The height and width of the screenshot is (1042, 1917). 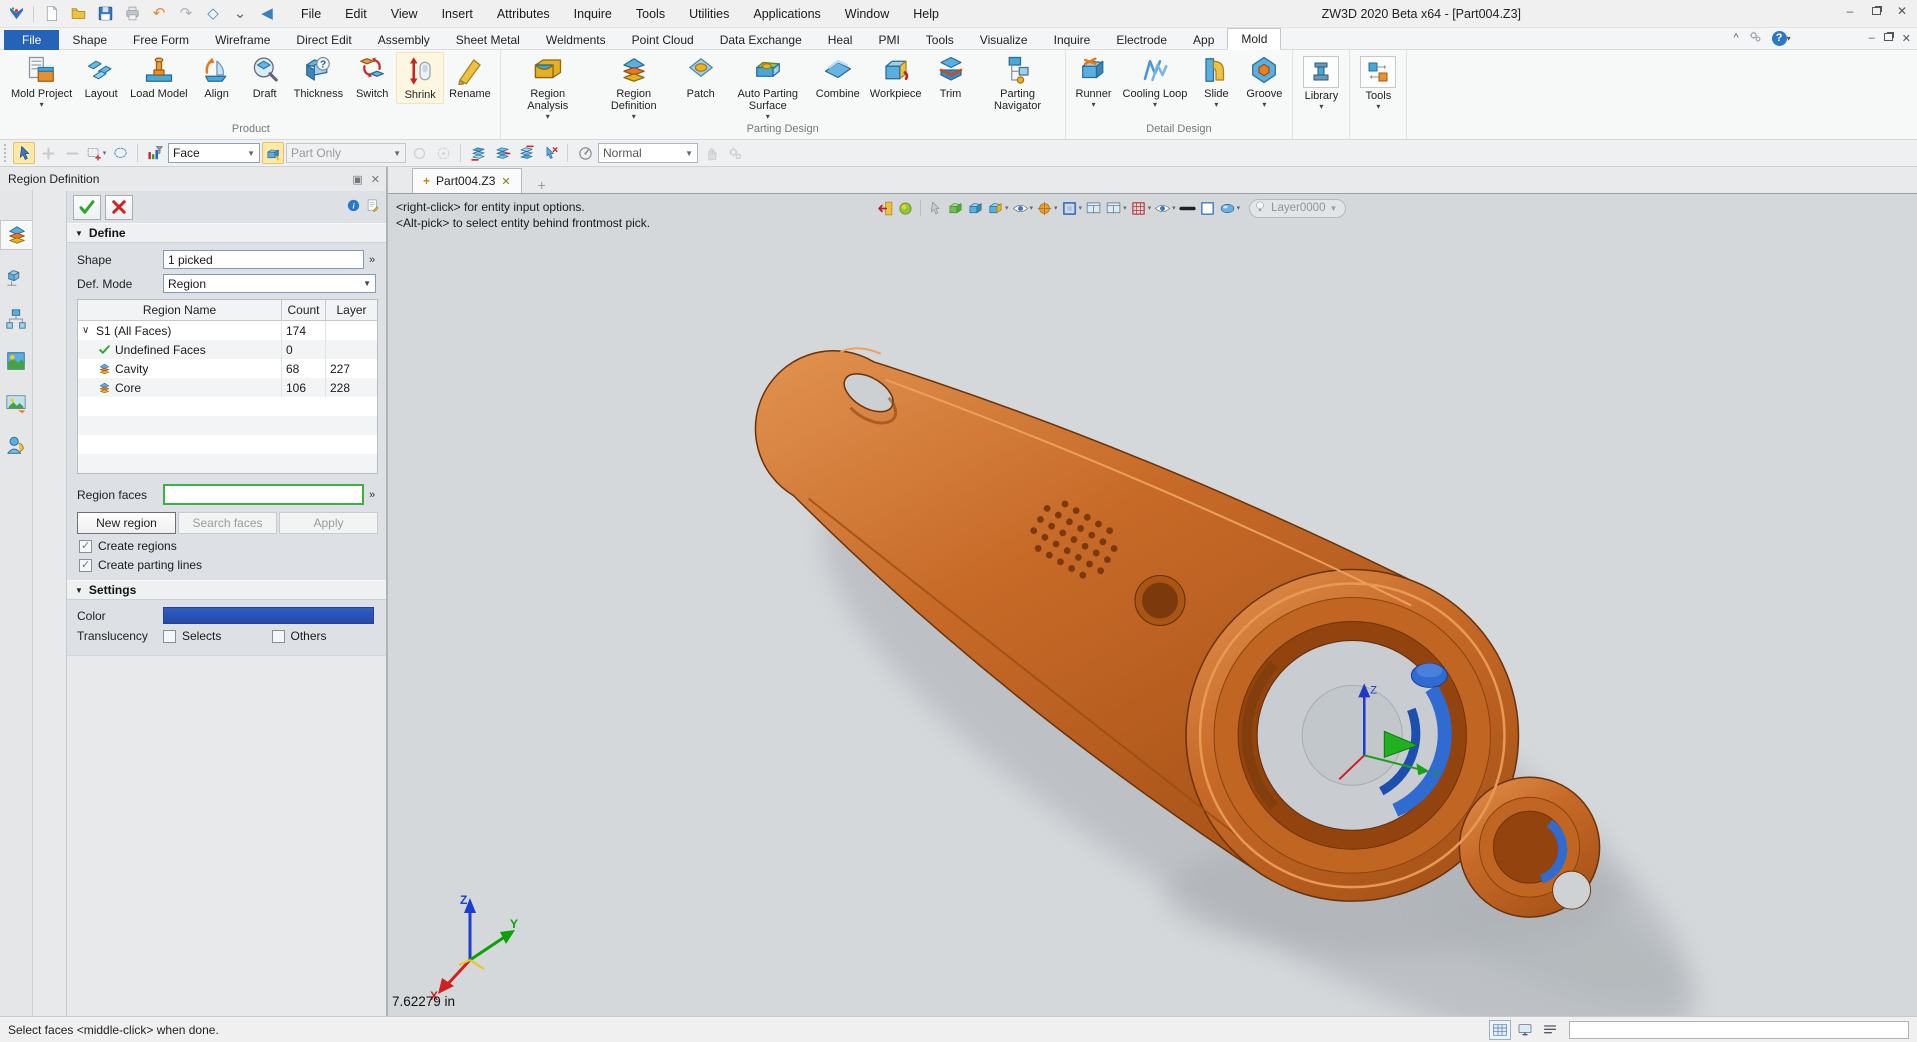 I want to click on status-input, so click(x=1739, y=1029).